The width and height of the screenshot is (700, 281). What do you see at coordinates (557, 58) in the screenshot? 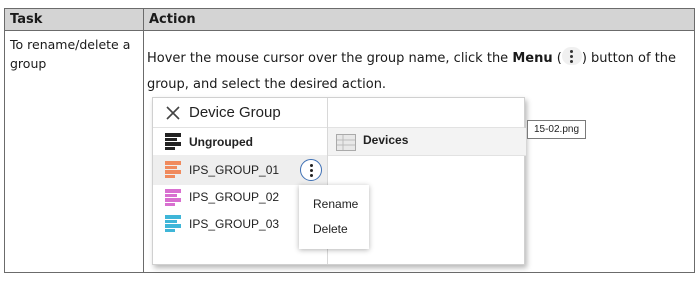
I see `paren-open: (` at bounding box center [557, 58].